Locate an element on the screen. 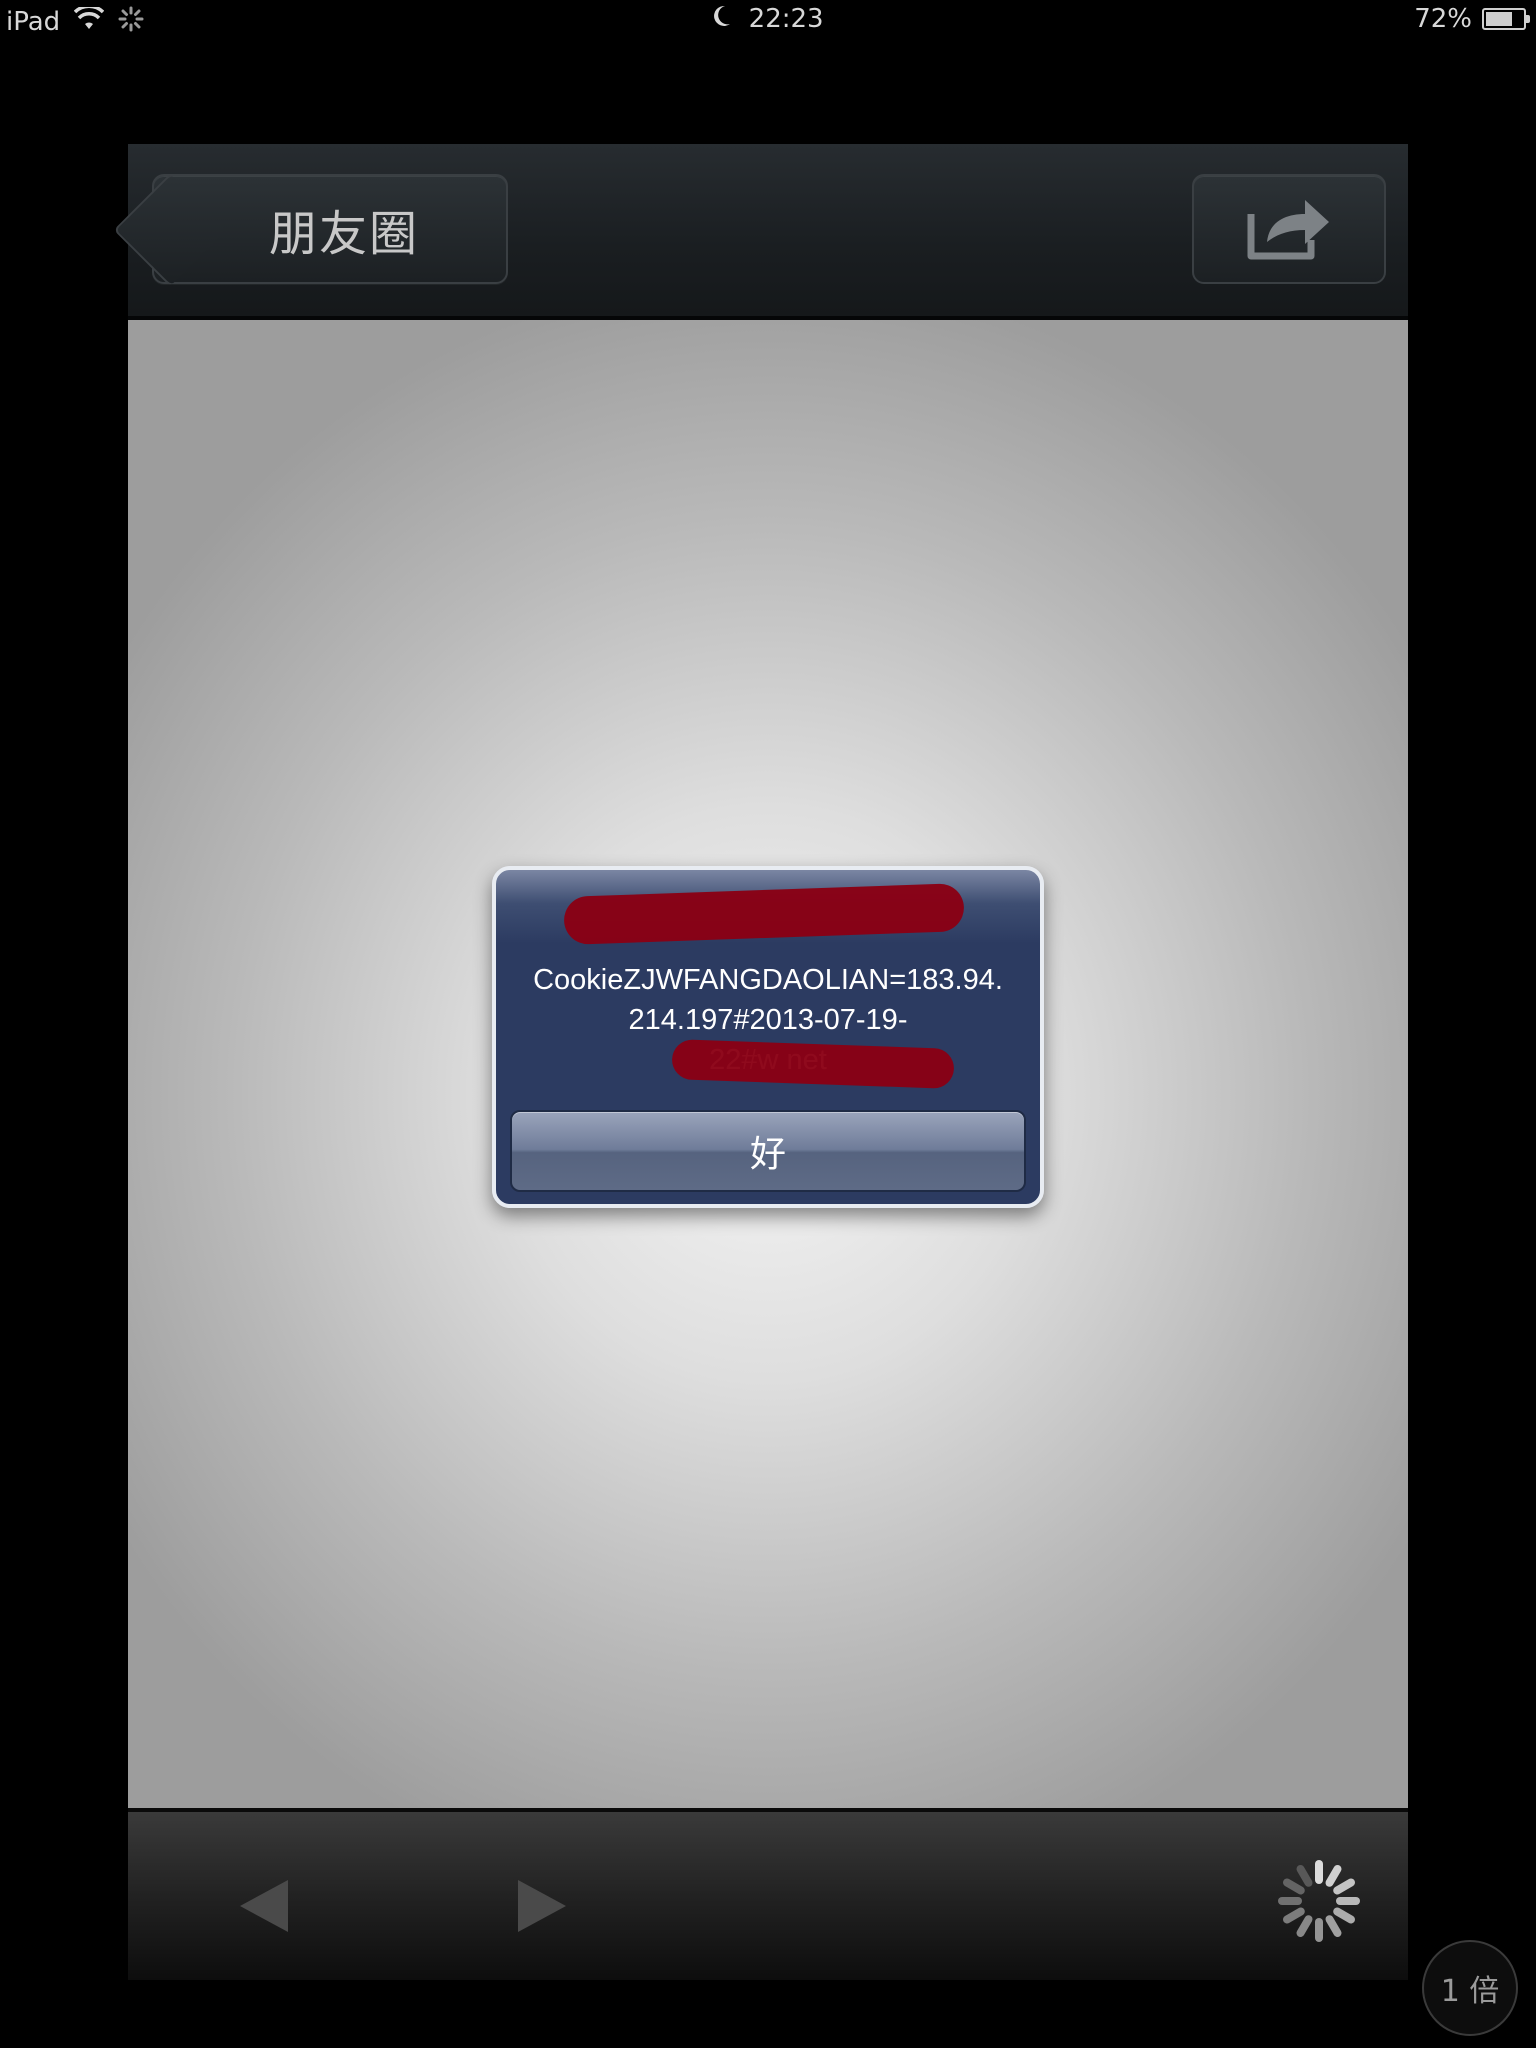  battery-percent: 72% is located at coordinates (1443, 19).